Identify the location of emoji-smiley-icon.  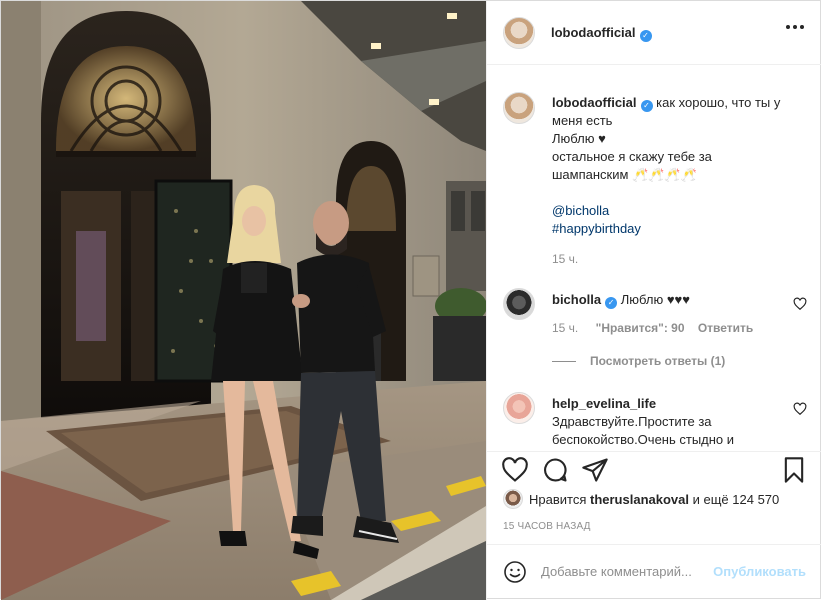
(515, 572).